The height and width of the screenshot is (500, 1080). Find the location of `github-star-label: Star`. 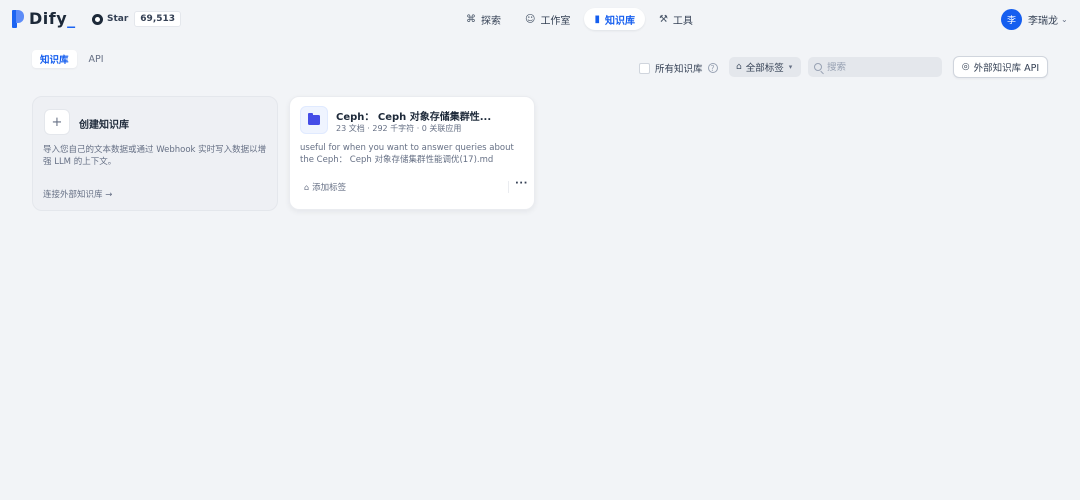

github-star-label: Star is located at coordinates (118, 19).